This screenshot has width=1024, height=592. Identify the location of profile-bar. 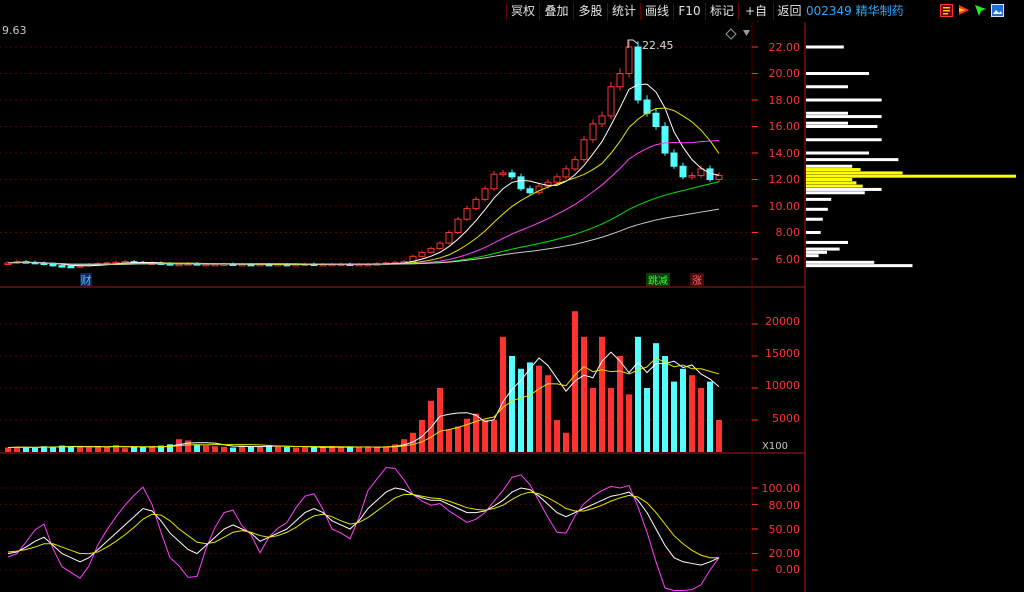
(859, 266).